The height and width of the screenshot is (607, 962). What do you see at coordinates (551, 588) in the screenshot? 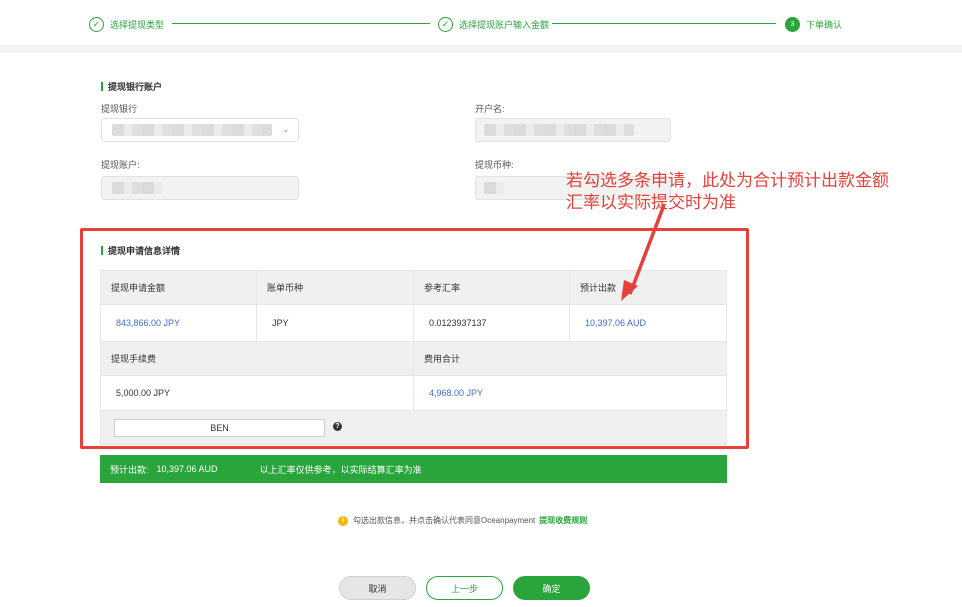
I see `confirm-button: 确定` at bounding box center [551, 588].